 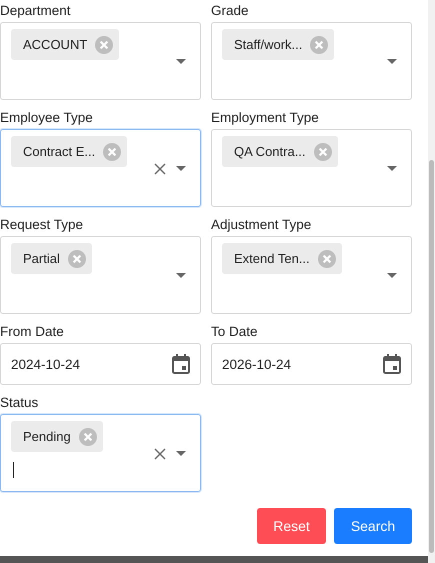 I want to click on field-label: Department, so click(x=36, y=10).